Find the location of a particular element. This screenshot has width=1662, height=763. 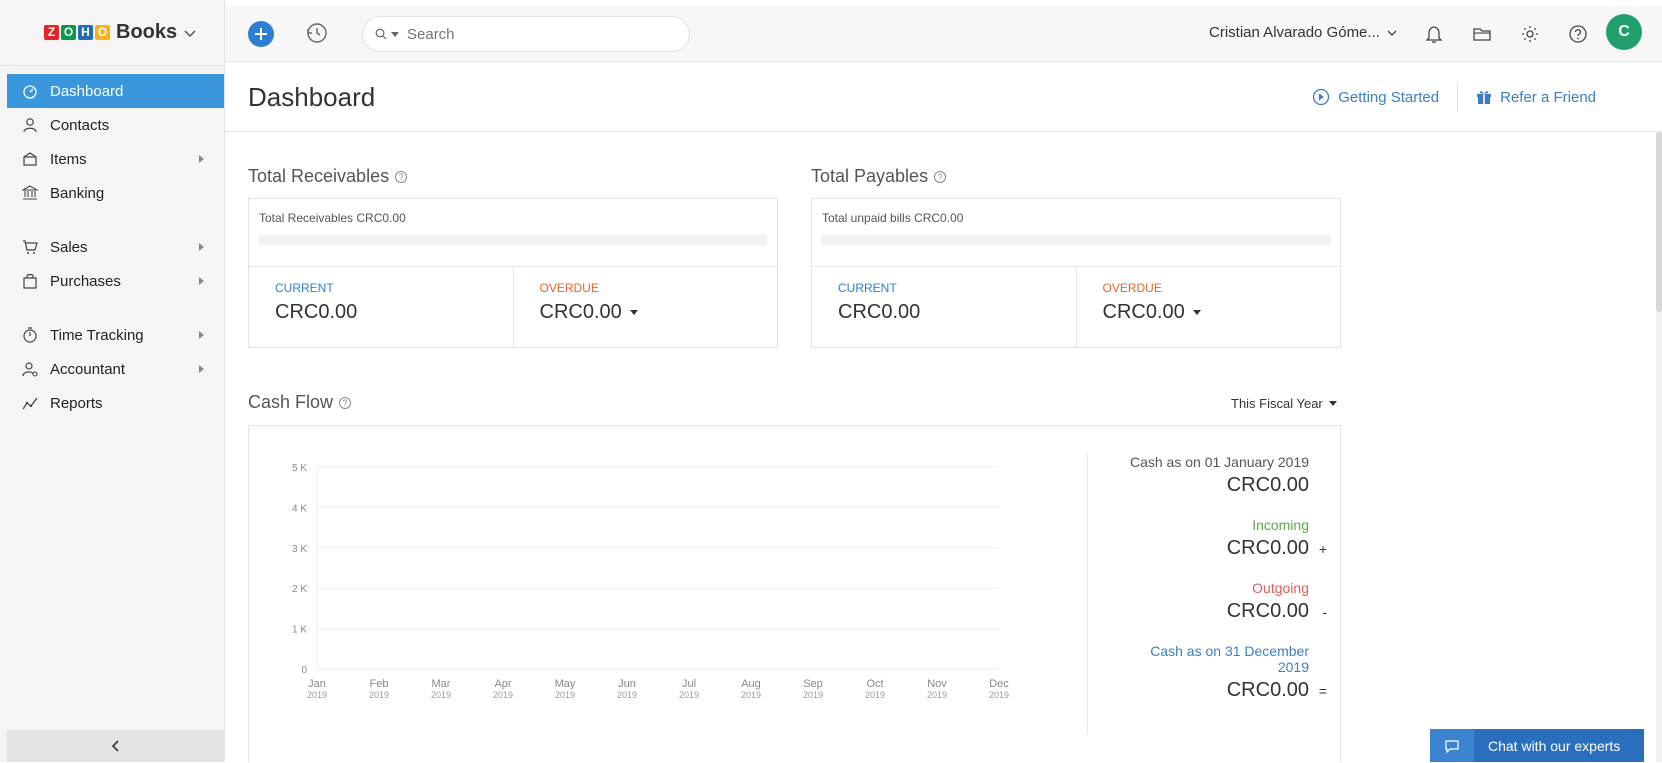

sidebar-item-banking: Banking is located at coordinates (112, 193).